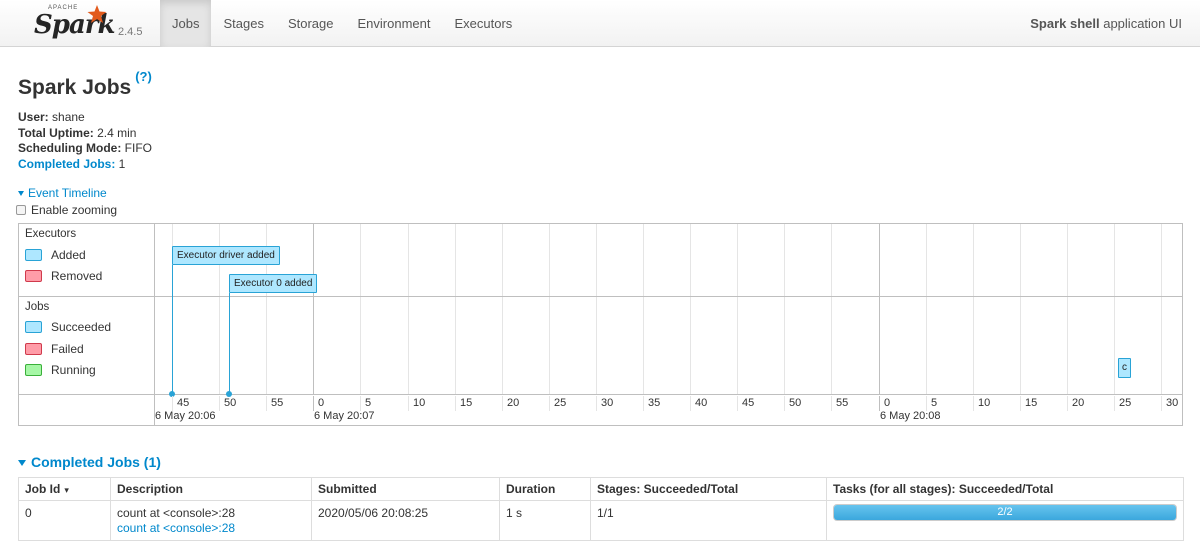 The image size is (1200, 541). What do you see at coordinates (115, 132) in the screenshot?
I see `uptime-value: 2.4 min` at bounding box center [115, 132].